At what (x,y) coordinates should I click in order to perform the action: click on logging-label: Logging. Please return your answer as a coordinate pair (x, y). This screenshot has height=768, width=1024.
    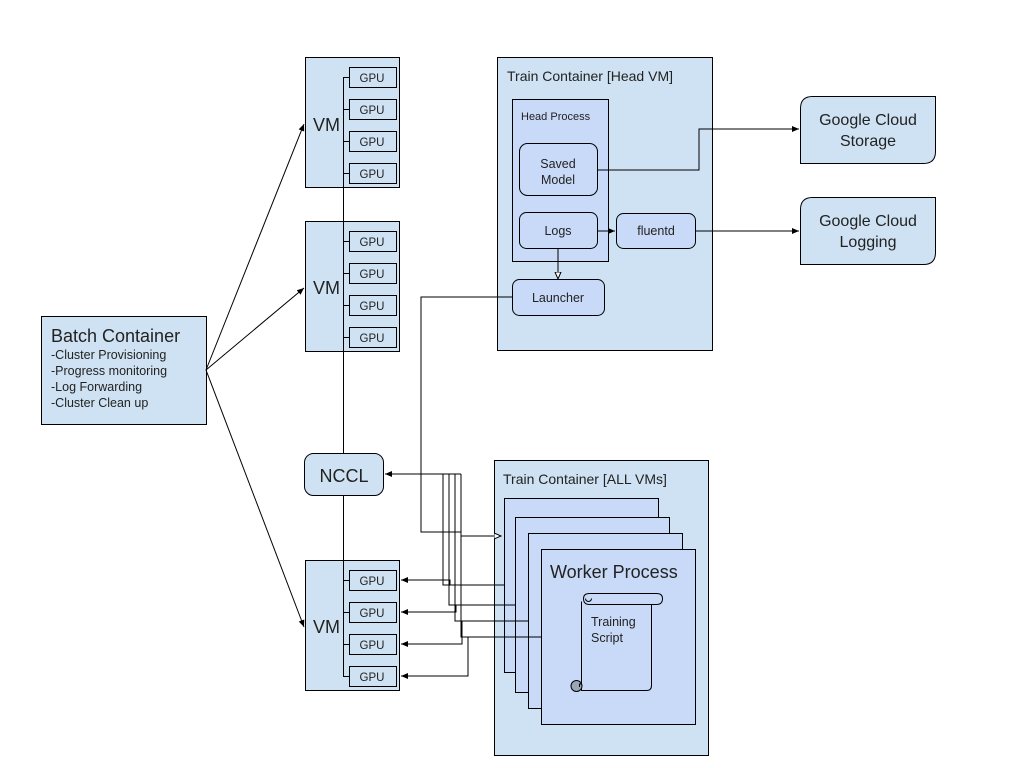
    Looking at the image, I should click on (868, 242).